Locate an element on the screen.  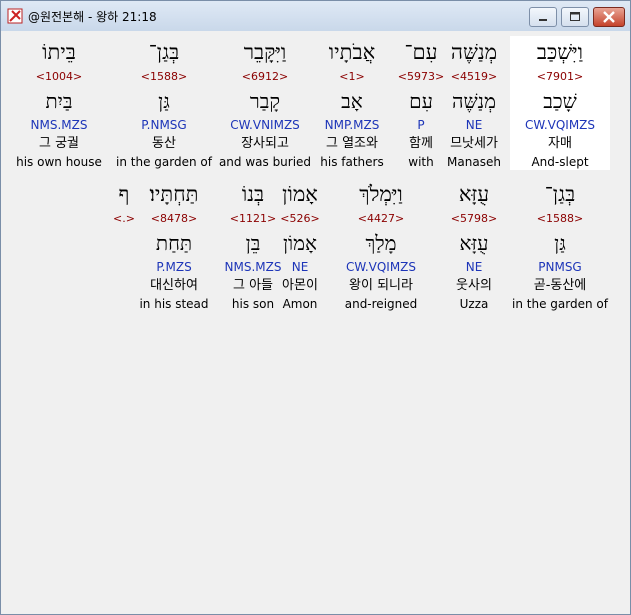
close-icon is located at coordinates (609, 17).